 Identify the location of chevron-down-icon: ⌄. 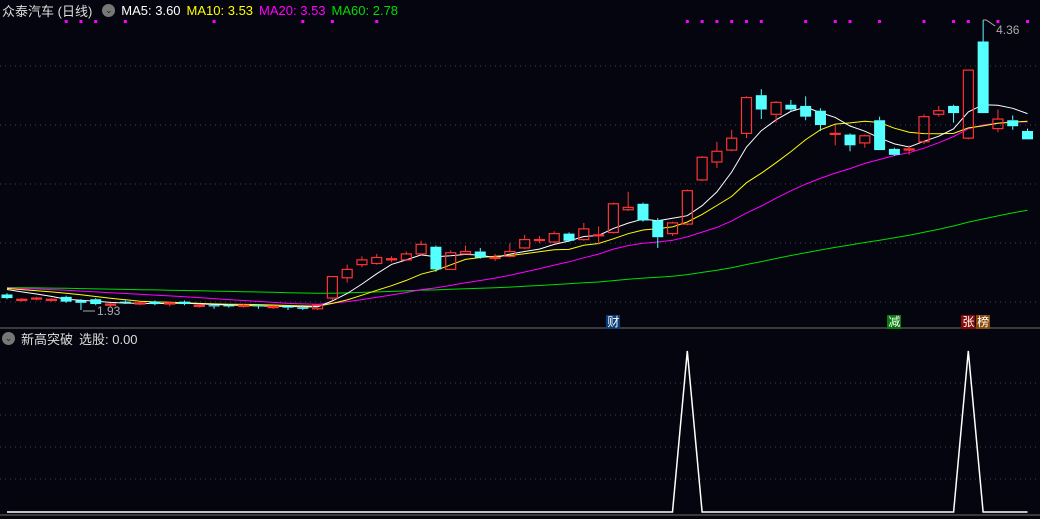
(8, 338).